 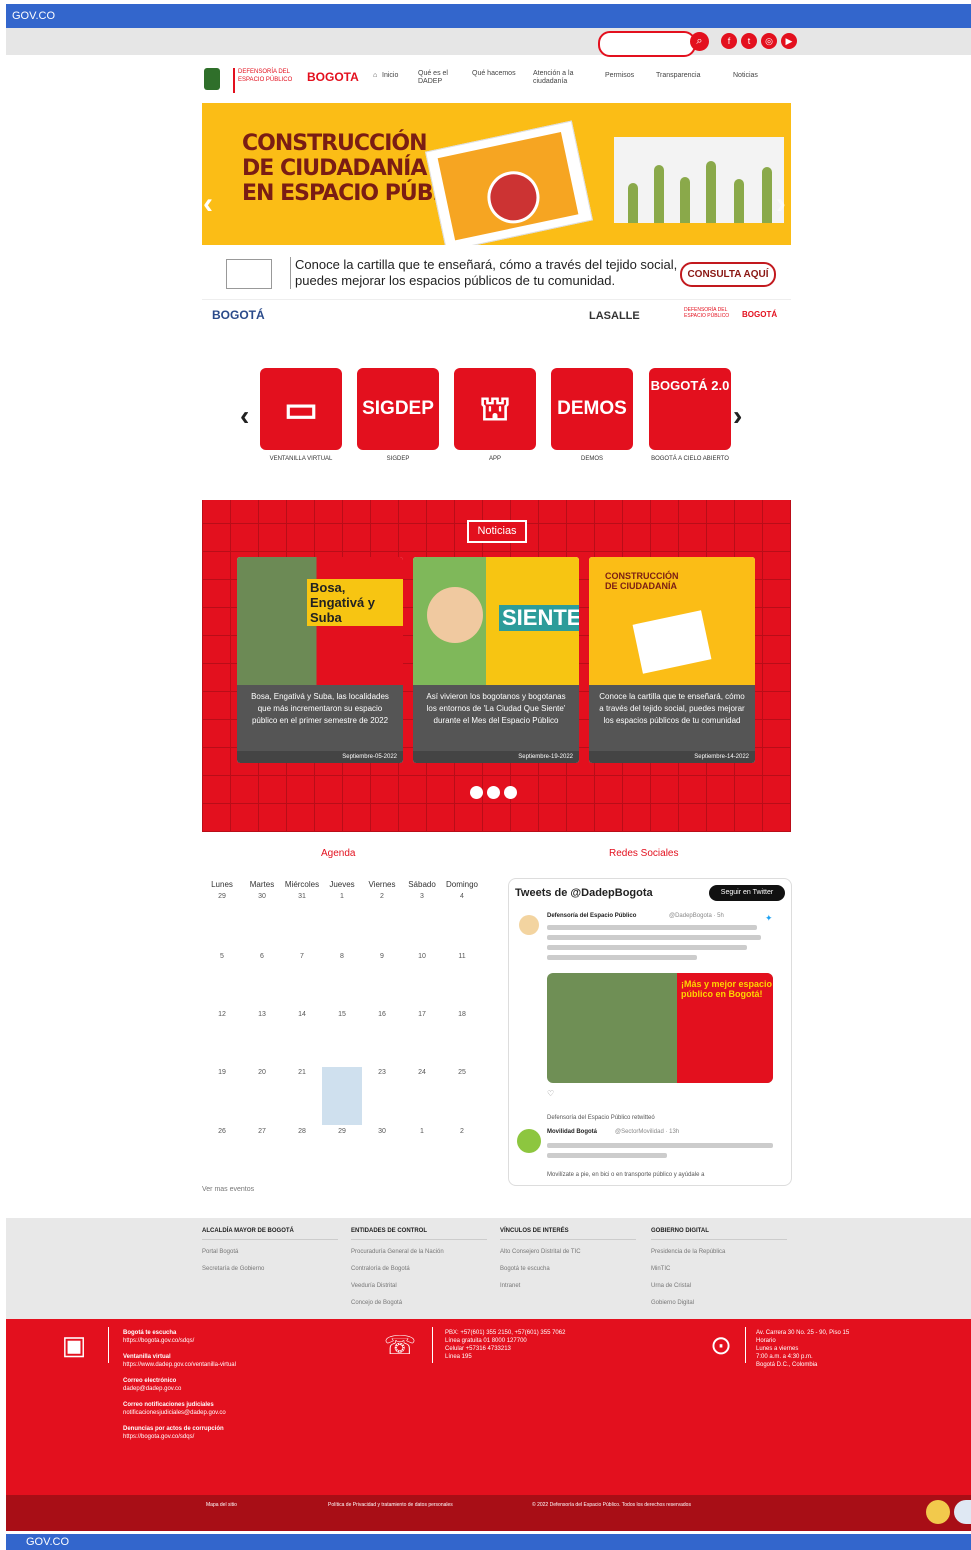 What do you see at coordinates (338, 853) in the screenshot?
I see `agenda-title: Agenda` at bounding box center [338, 853].